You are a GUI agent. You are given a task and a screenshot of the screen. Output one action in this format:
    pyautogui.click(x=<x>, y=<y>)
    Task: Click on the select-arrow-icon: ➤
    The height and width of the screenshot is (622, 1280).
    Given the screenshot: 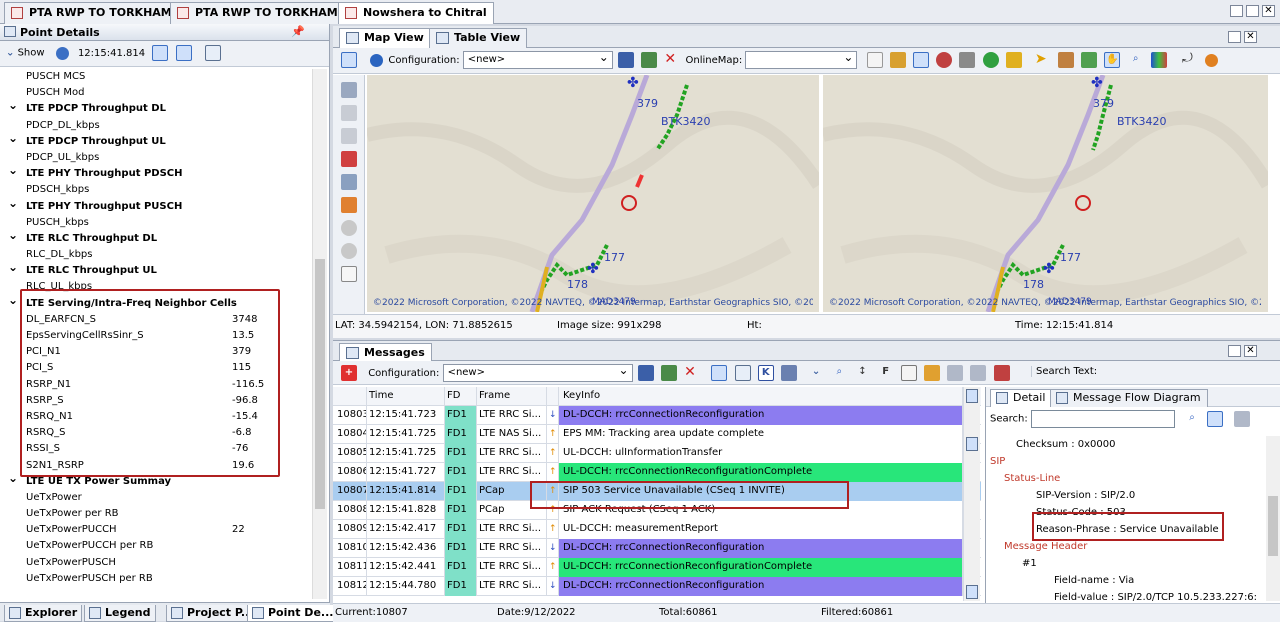 What is the action you would take?
    pyautogui.click(x=1043, y=60)
    